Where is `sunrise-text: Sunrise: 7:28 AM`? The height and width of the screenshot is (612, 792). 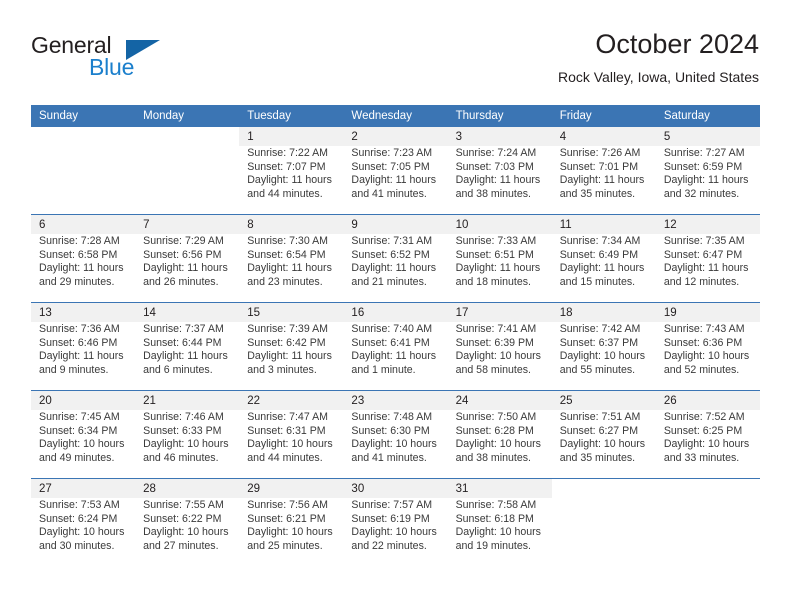
sunrise-text: Sunrise: 7:28 AM is located at coordinates (79, 241).